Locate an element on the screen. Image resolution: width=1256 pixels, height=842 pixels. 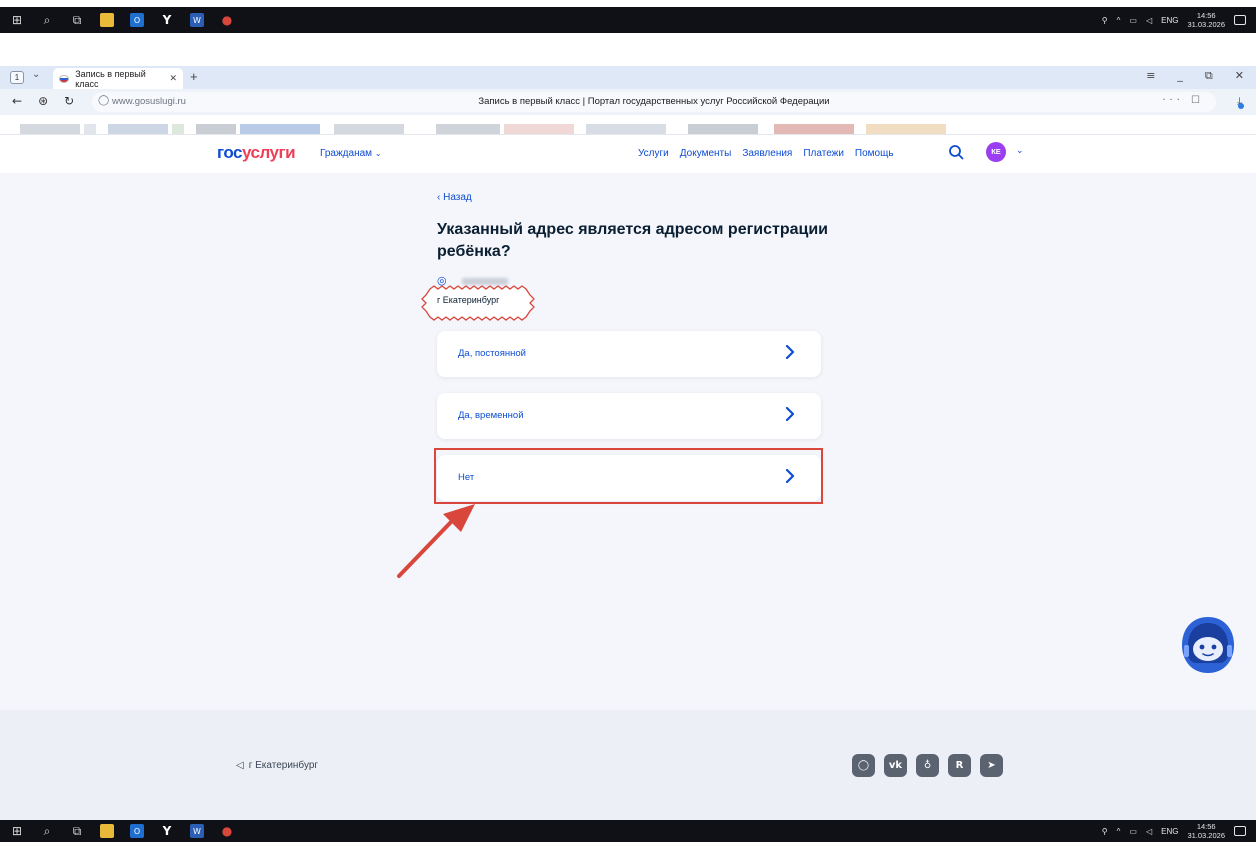
nav-payments: Платежи is located at coordinates (823, 153).